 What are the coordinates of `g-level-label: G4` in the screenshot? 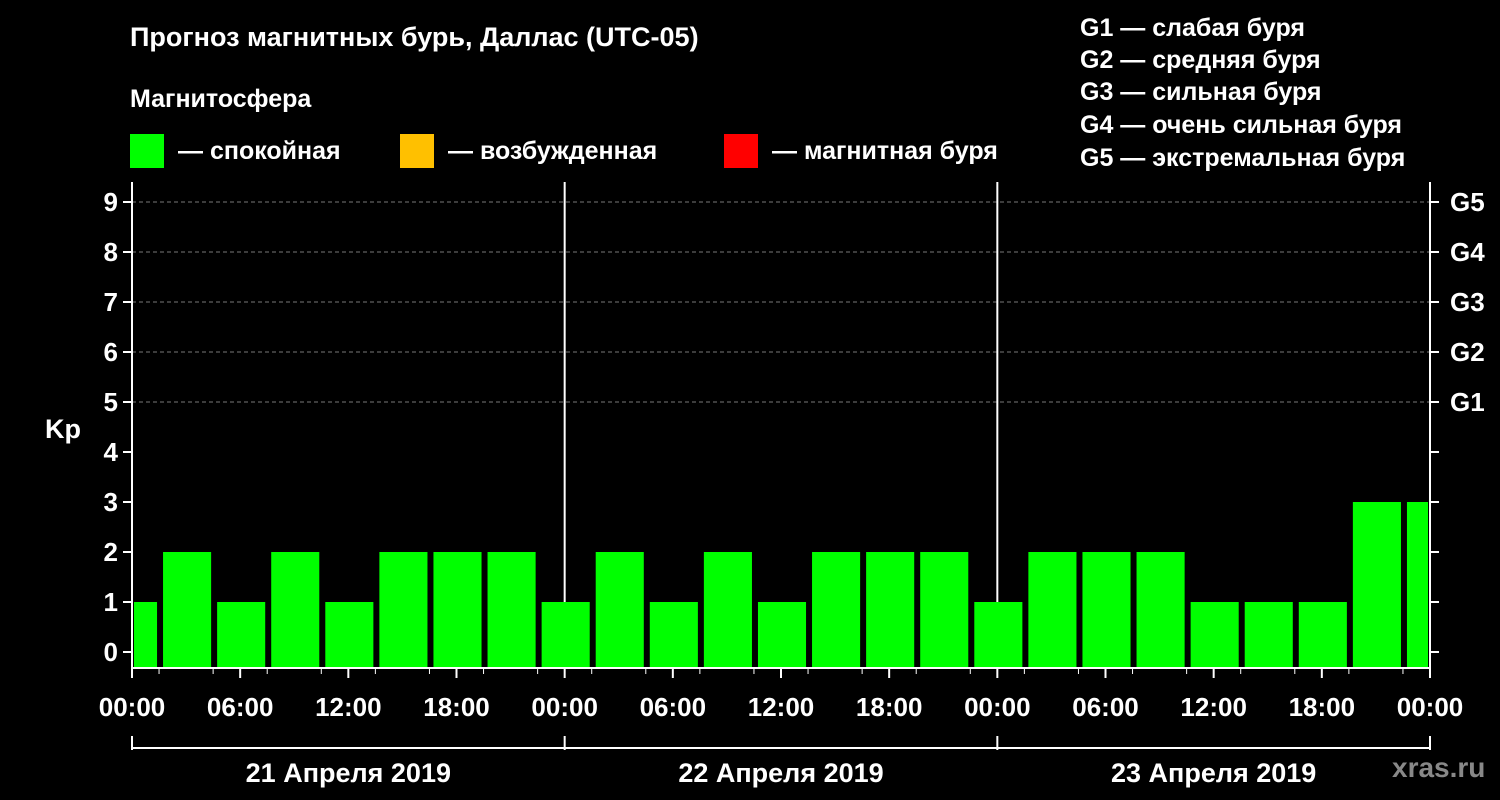 It's located at (1467, 252).